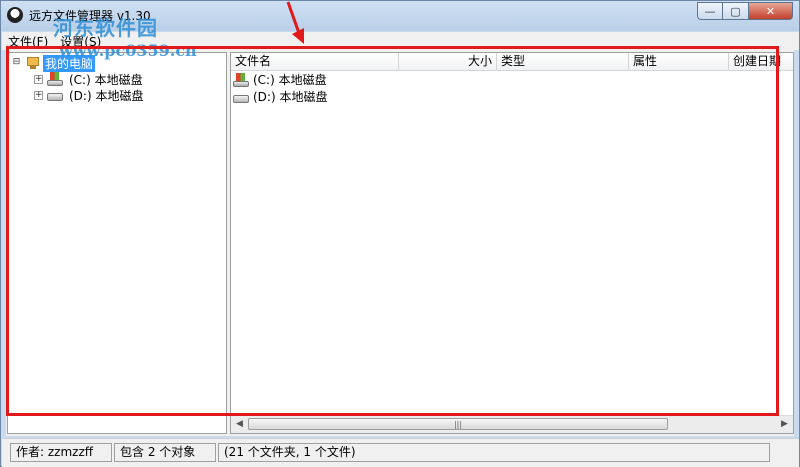 This screenshot has width=800, height=467. I want to click on status-bar: 作者: zzmzzff 包含 2 个对象 (21 个文件夹, 1 个文件), so click(400, 452).